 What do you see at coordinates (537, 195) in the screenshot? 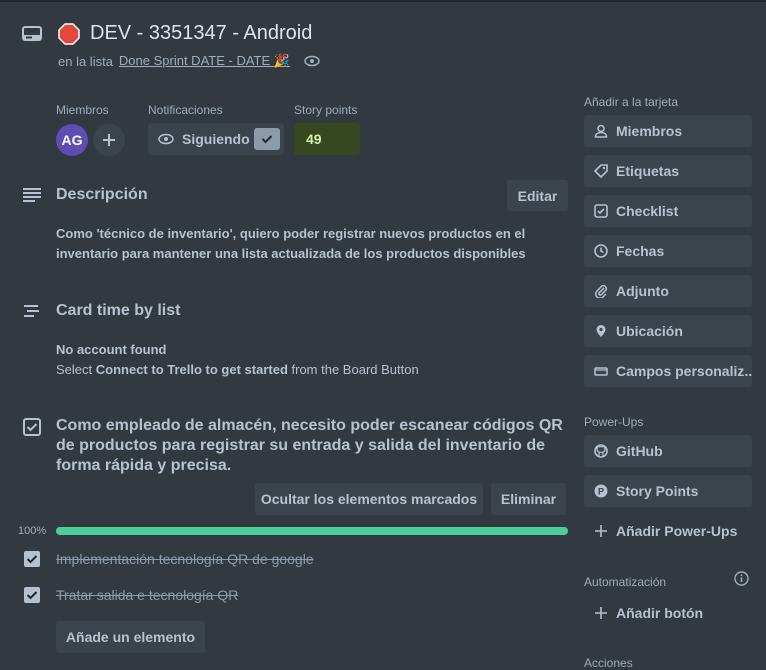
I see `edit-description-button: Editar` at bounding box center [537, 195].